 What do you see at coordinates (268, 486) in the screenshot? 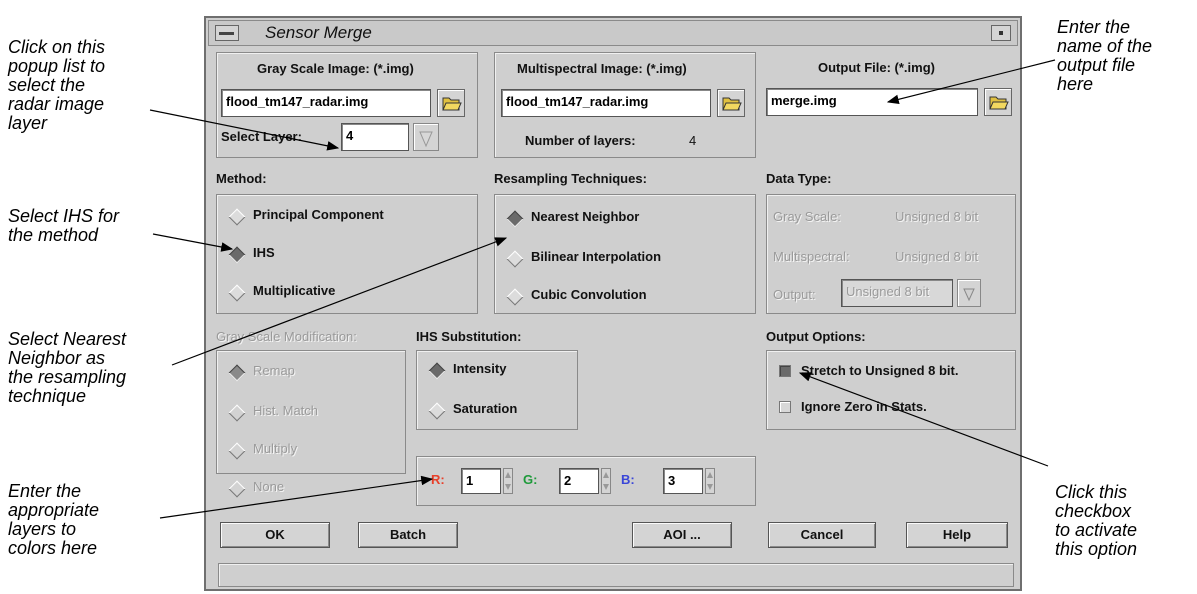
I see `gray-mod-option-none: None` at bounding box center [268, 486].